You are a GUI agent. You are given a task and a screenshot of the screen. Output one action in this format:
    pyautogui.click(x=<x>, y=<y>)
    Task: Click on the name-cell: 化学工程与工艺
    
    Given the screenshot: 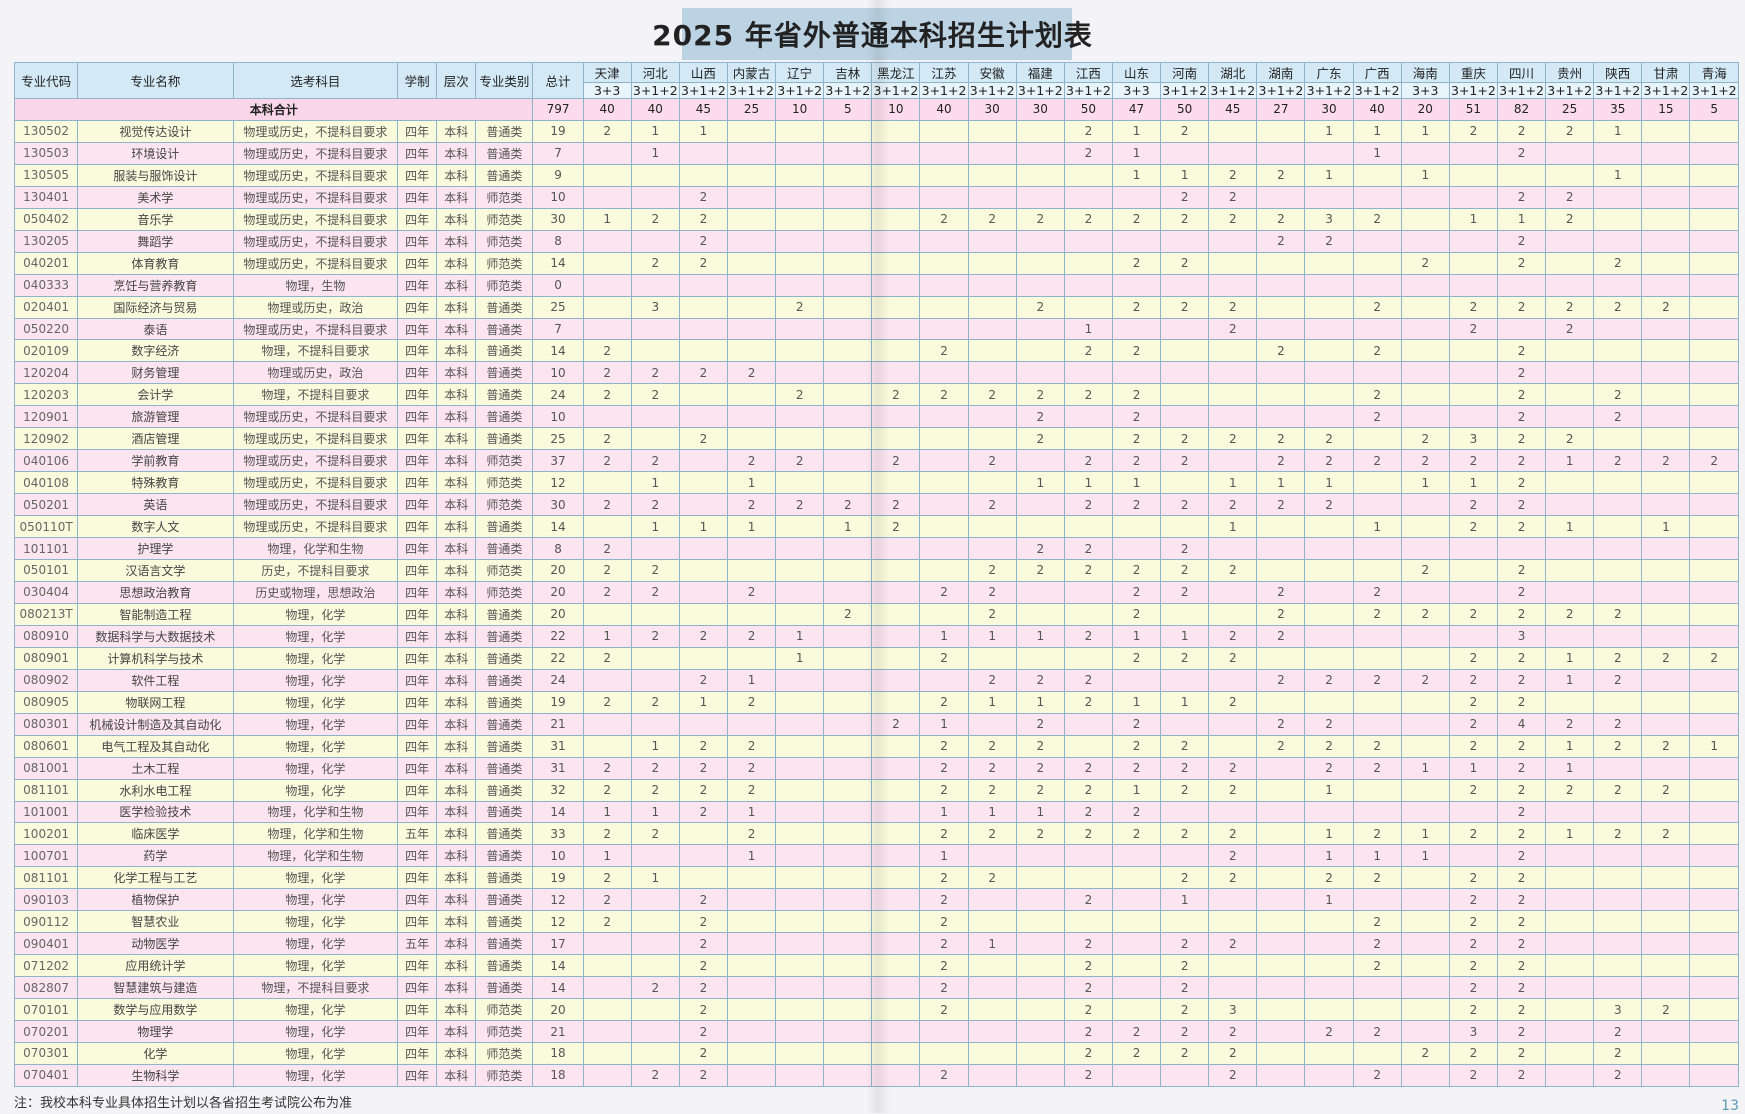 What is the action you would take?
    pyautogui.click(x=155, y=878)
    